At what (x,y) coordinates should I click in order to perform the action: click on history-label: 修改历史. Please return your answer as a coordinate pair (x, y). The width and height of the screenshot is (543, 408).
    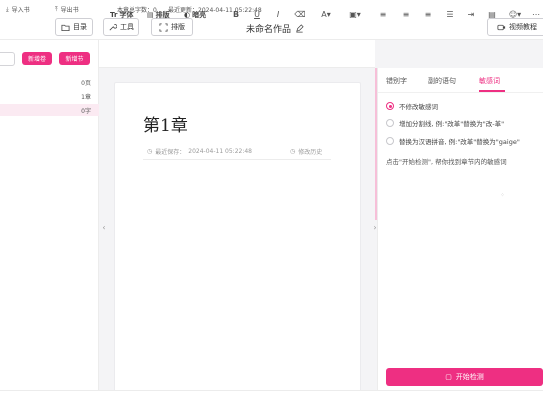
    Looking at the image, I should click on (310, 152).